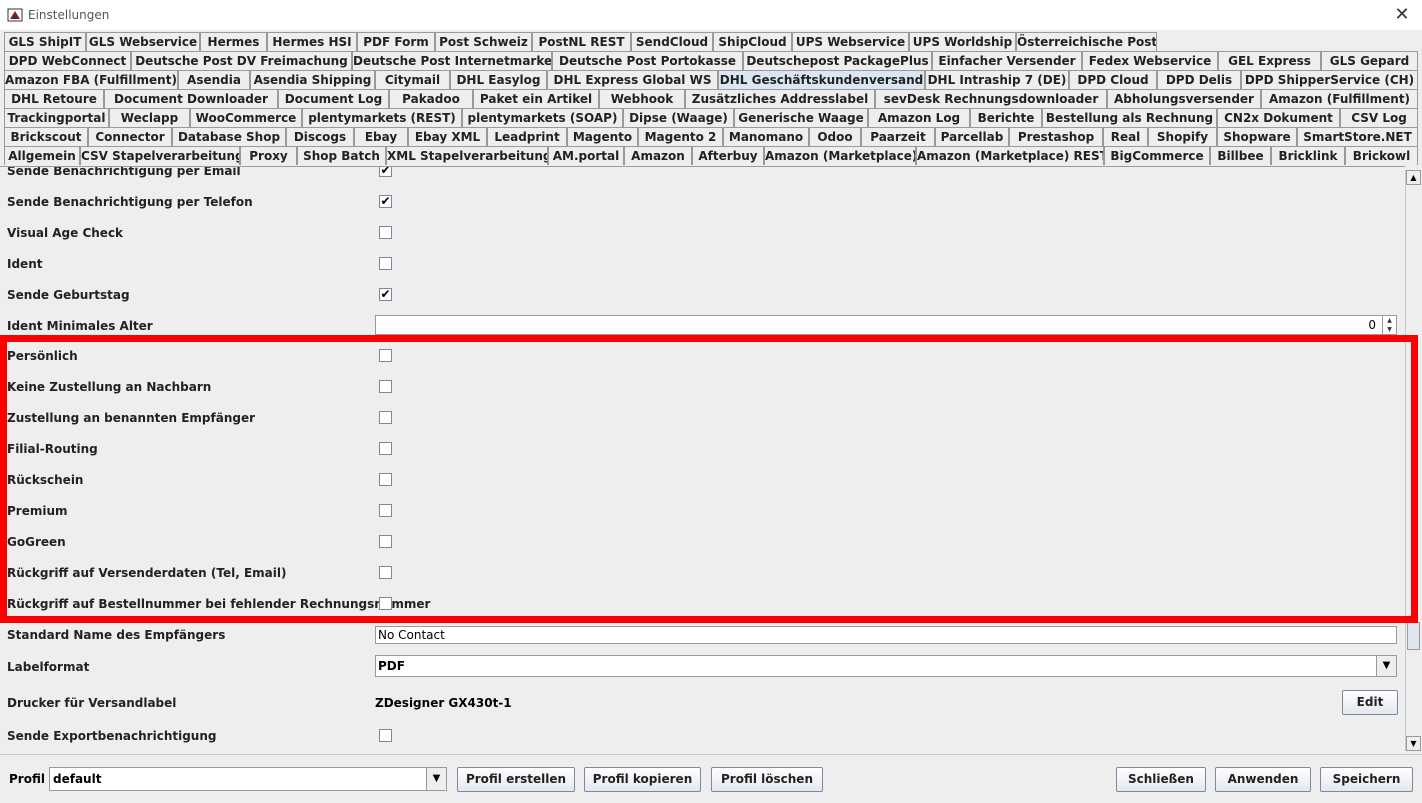 The image size is (1422, 803). Describe the element at coordinates (214, 79) in the screenshot. I see `tab: Asendia` at that location.